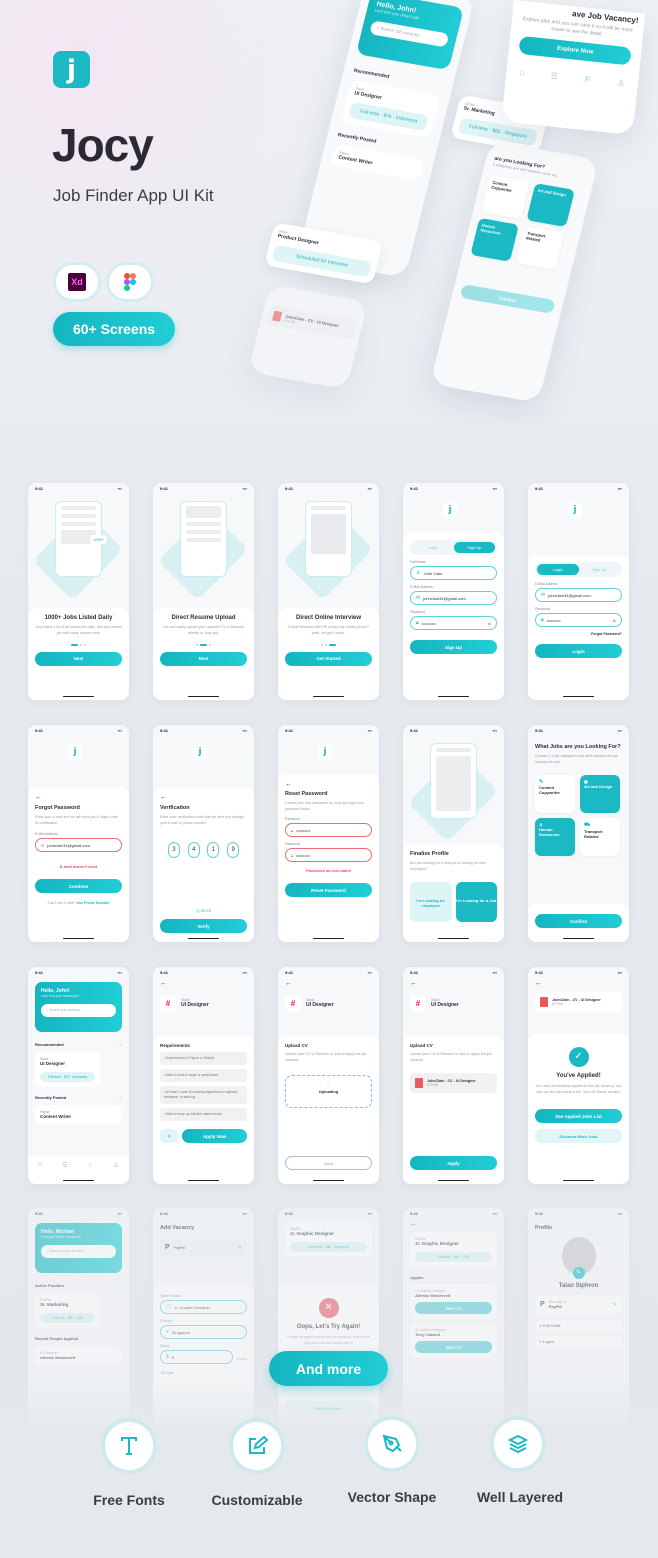 This screenshot has width=658, height=1558. I want to click on new-password-input: 🔒︎ ••••••••••, so click(328, 830).